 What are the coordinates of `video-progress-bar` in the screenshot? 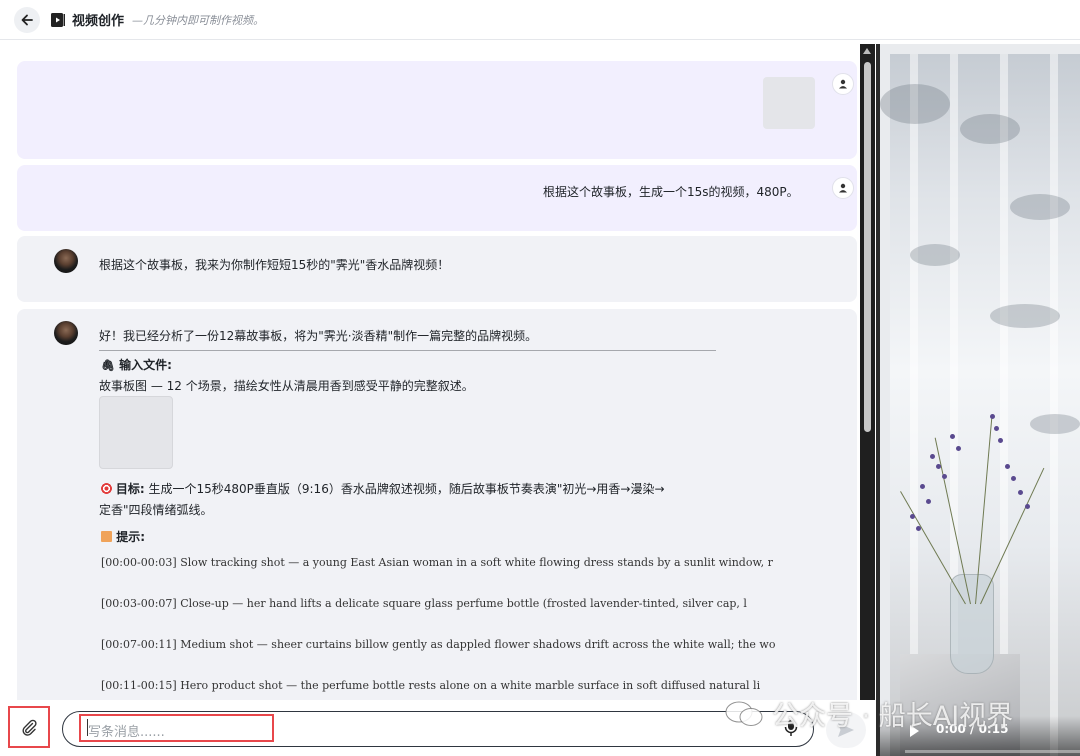 It's located at (992, 751).